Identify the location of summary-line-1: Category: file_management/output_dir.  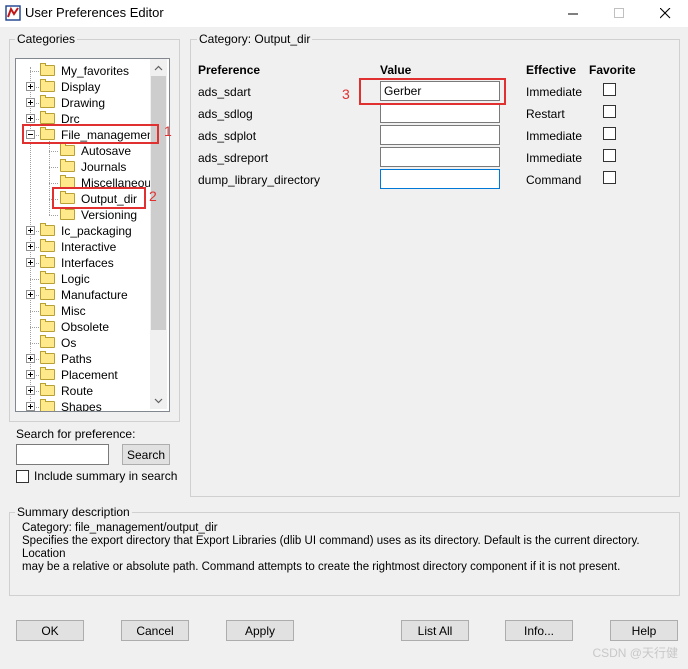
(120, 528).